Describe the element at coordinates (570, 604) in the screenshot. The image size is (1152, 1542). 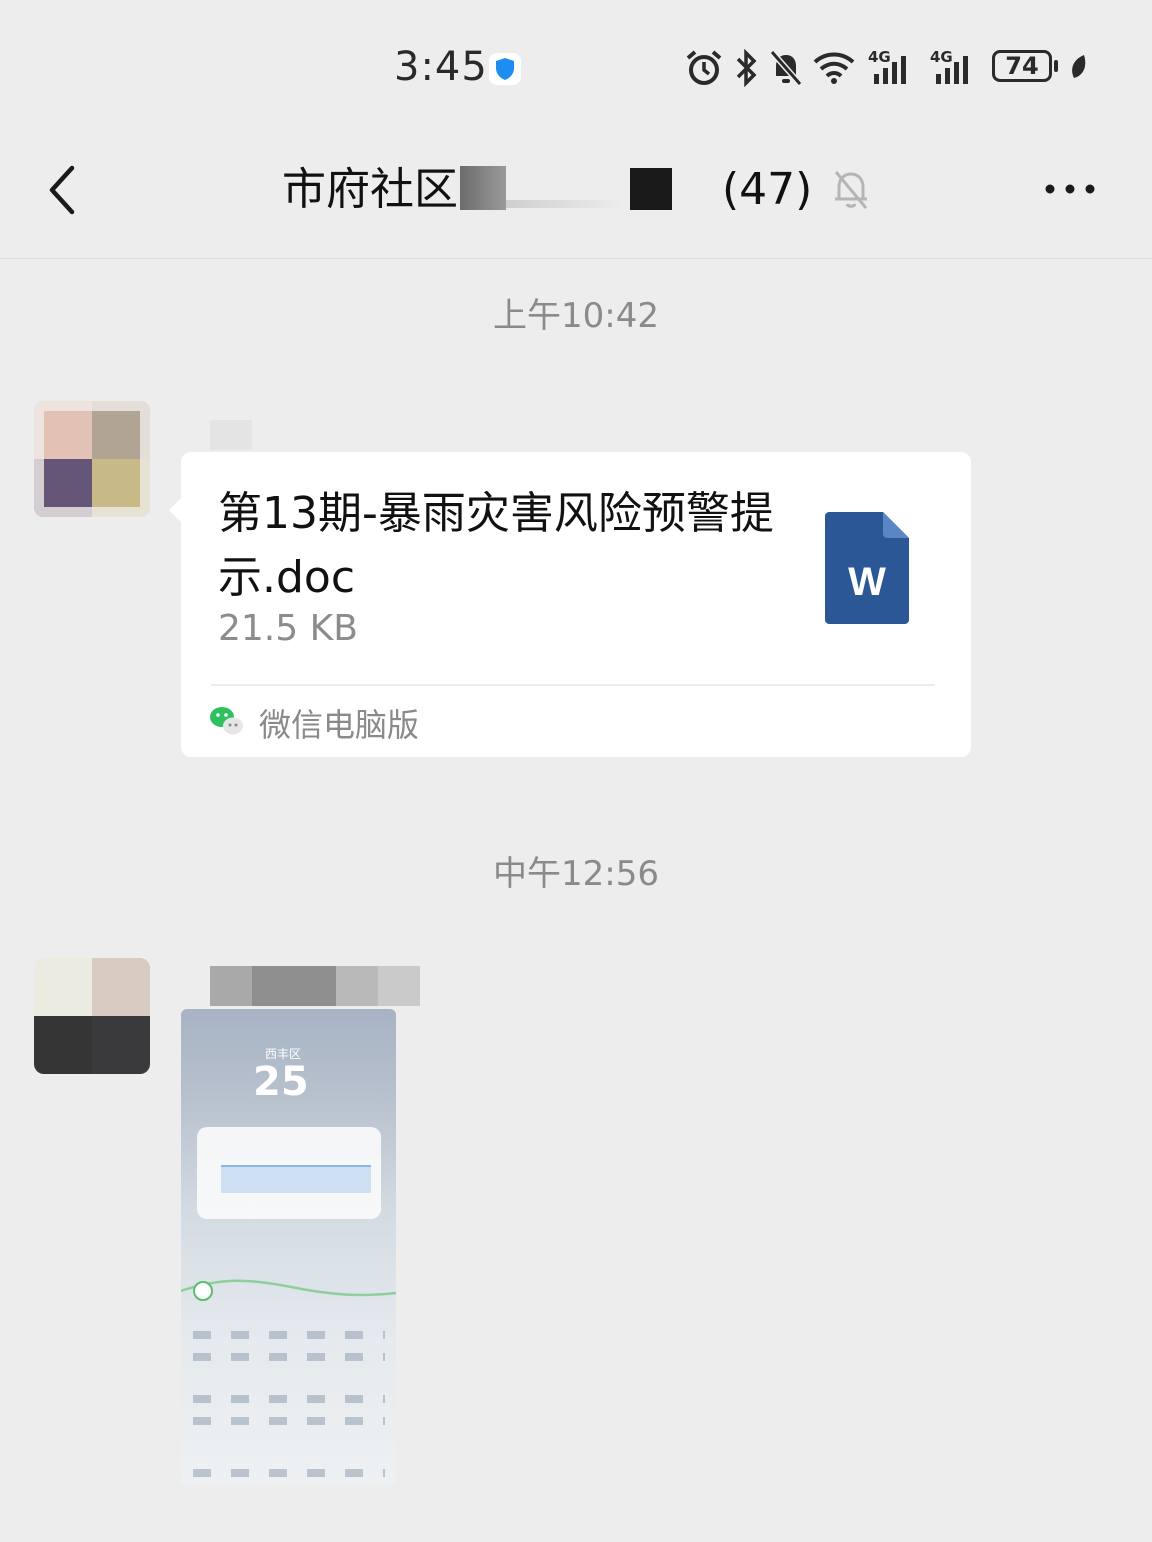
I see `file-message-card: 第13期-暴雨灾害风险预警提示.doc 21.5 KB W 微信电脑版` at that location.